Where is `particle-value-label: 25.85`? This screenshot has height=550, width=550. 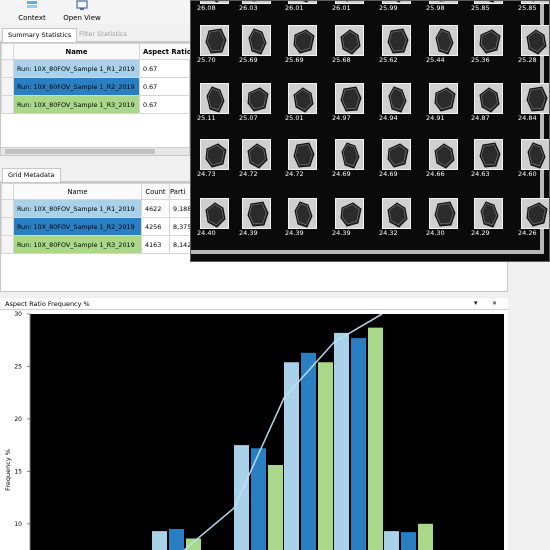
particle-value-label: 25.85 is located at coordinates (527, 8).